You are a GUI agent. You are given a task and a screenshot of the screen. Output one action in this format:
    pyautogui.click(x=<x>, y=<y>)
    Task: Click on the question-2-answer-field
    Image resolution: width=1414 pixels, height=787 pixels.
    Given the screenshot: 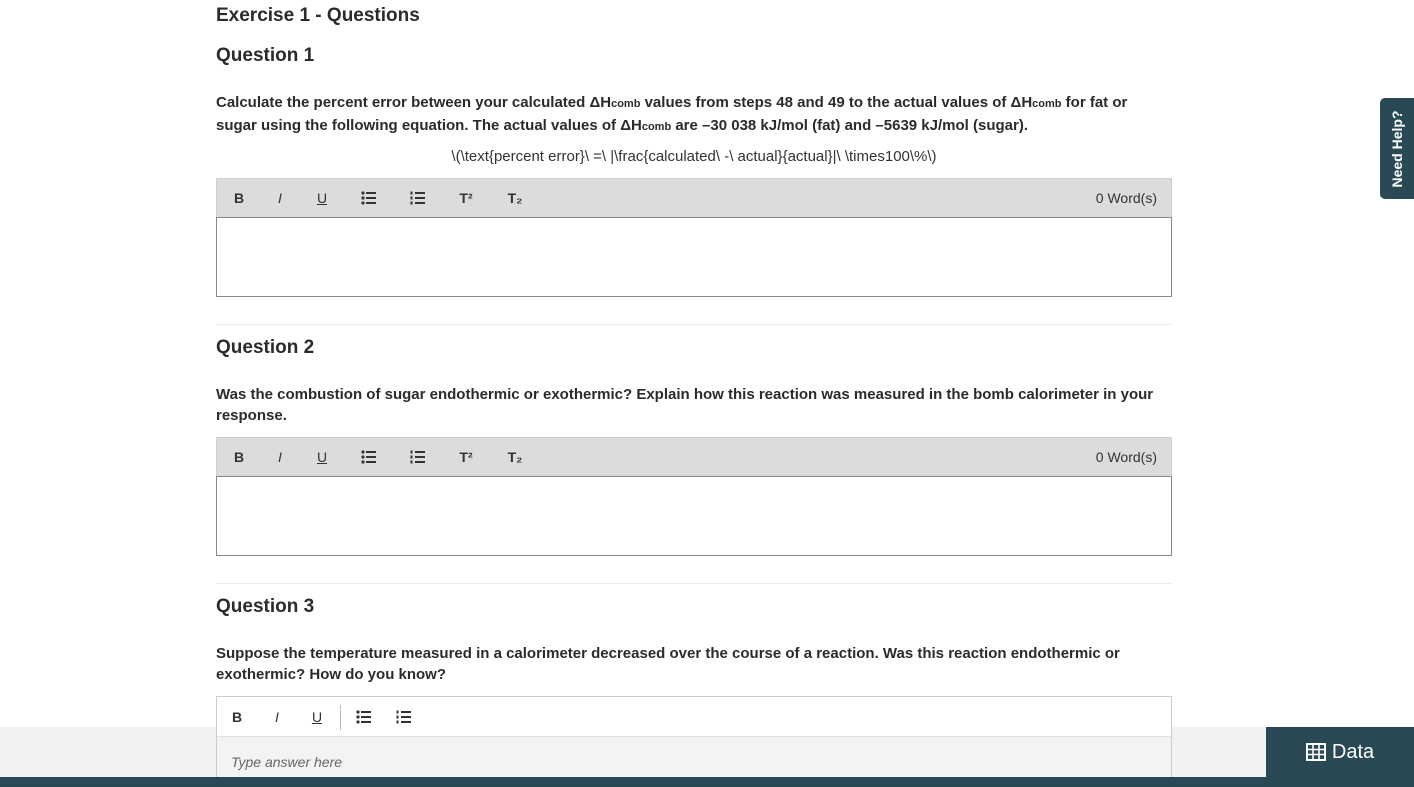 What is the action you would take?
    pyautogui.click(x=694, y=516)
    